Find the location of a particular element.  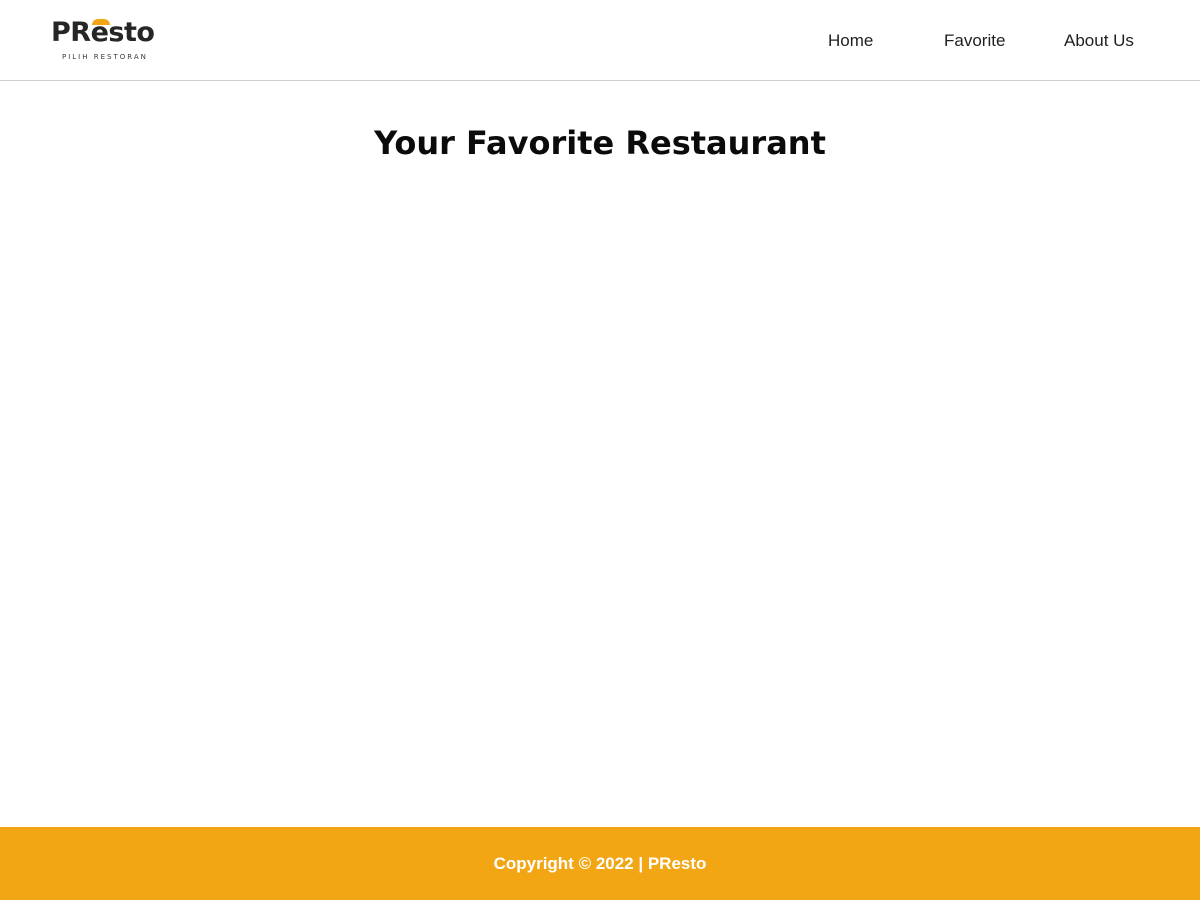

footer-copyright: Copyright © 2022 | PResto is located at coordinates (600, 863).